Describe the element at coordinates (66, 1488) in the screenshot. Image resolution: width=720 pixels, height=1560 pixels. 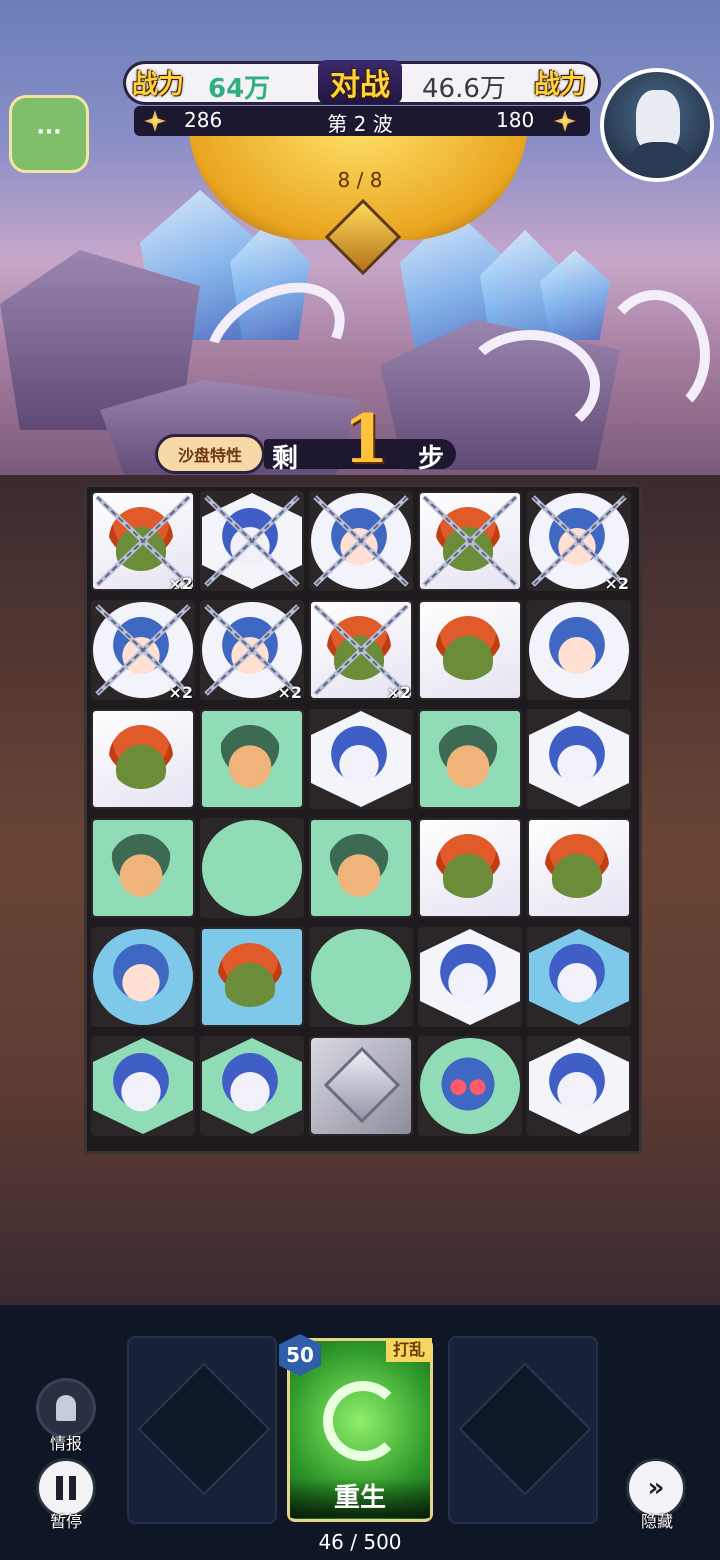
I see `pause-icon` at that location.